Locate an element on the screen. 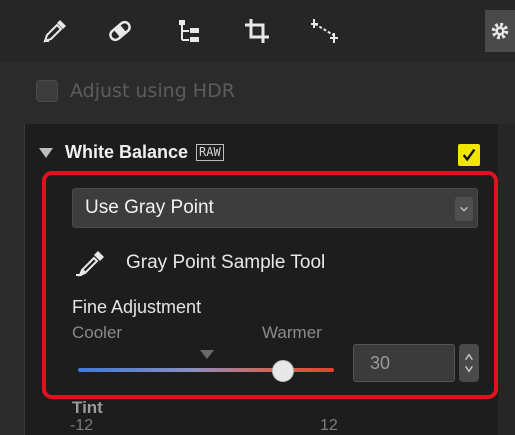  white-balance-enable-checkbox is located at coordinates (469, 155).